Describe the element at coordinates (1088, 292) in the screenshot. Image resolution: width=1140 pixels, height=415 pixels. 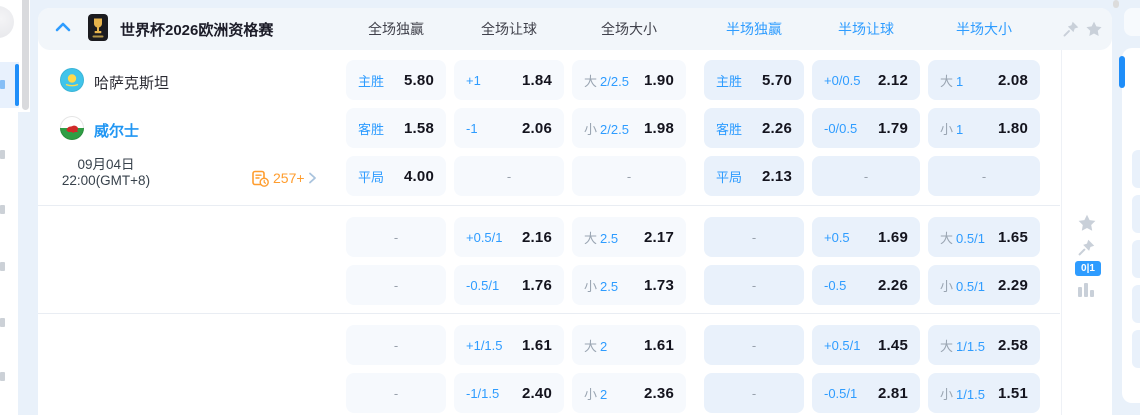
I see `stats-button` at that location.